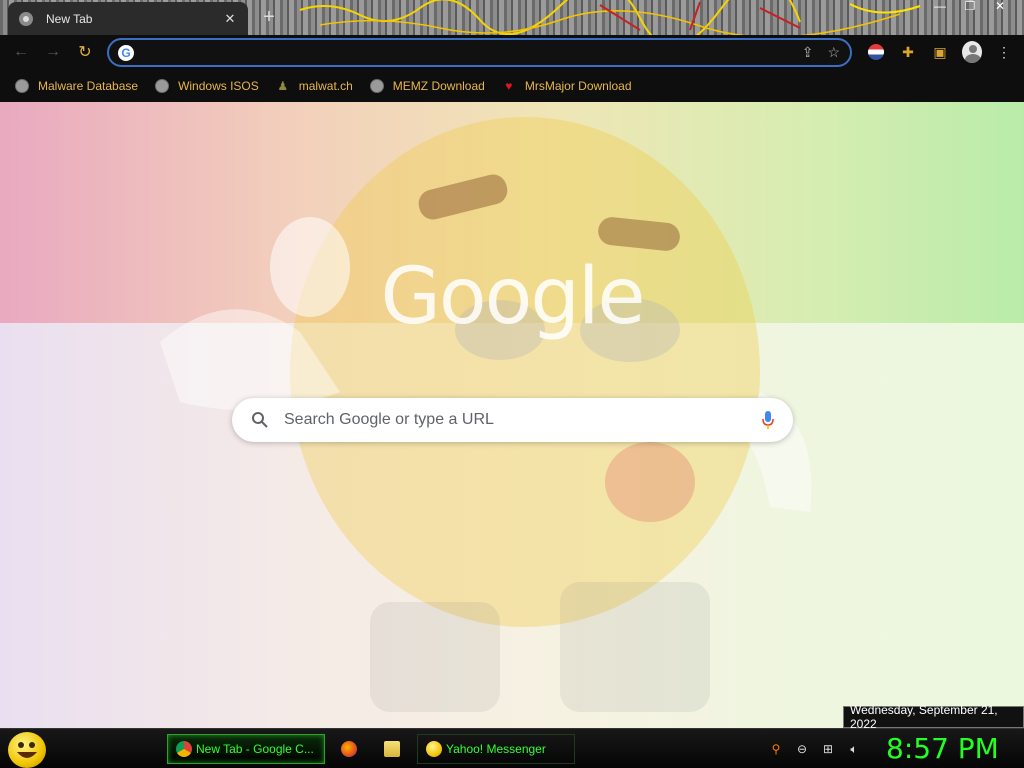 The image size is (1024, 768). Describe the element at coordinates (802, 749) in the screenshot. I see `status-tray-icon: ⊖` at that location.